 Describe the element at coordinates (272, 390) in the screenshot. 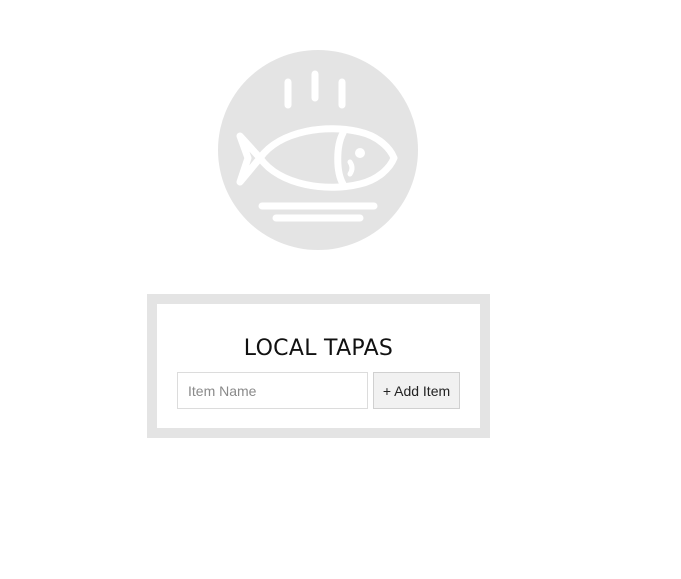

I see `item-name-input` at that location.